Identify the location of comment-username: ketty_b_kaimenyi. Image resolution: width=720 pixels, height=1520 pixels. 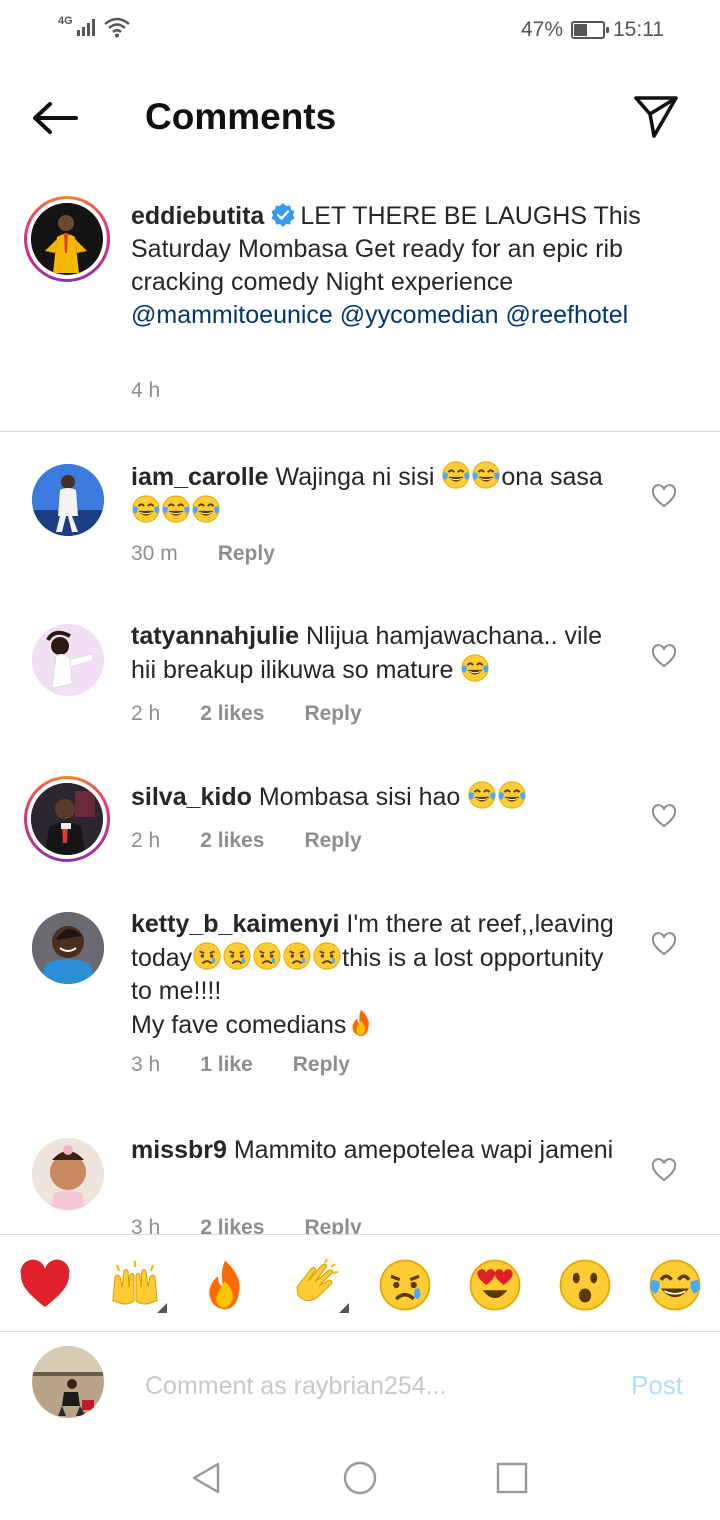
(235, 924).